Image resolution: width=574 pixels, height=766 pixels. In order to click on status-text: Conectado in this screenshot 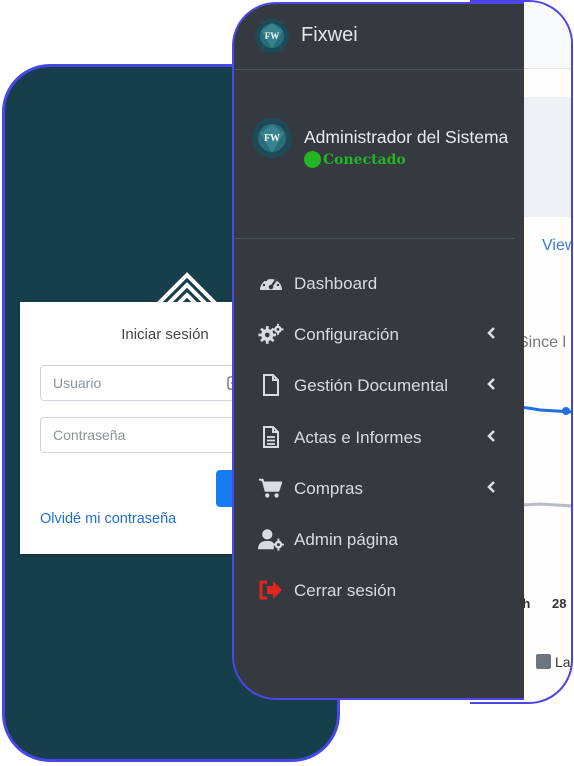, I will do `click(364, 159)`.